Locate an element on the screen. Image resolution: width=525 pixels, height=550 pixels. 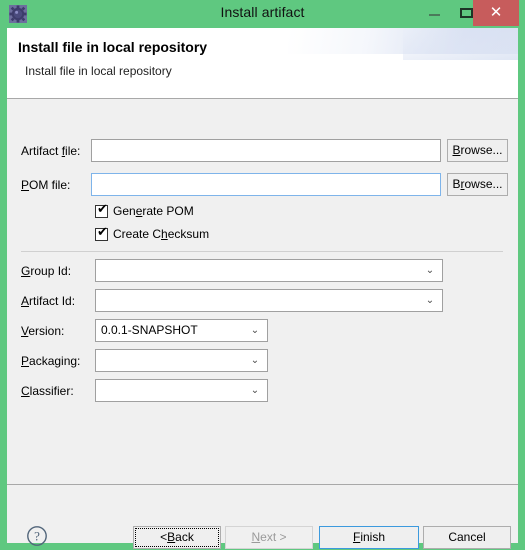
next-button: Next > is located at coordinates (269, 537).